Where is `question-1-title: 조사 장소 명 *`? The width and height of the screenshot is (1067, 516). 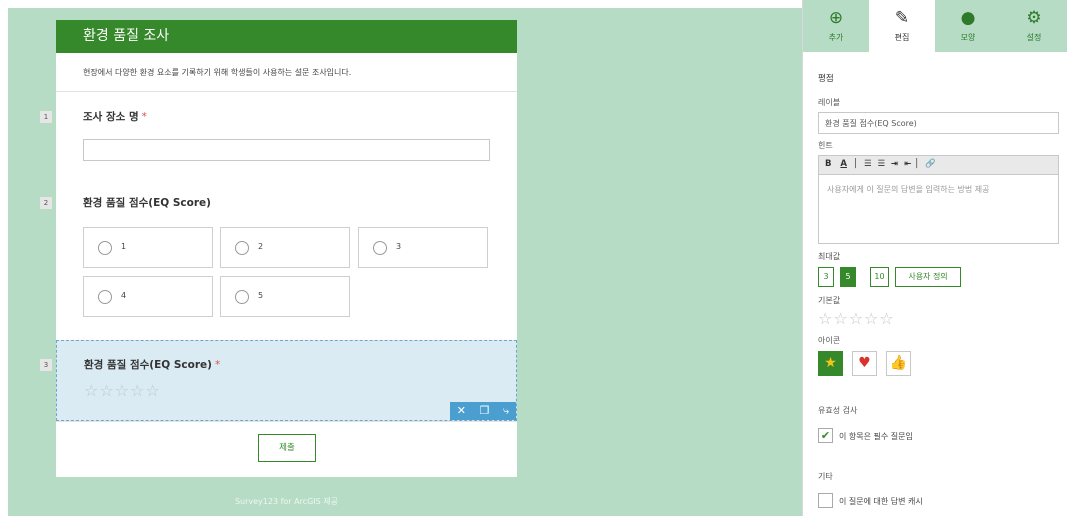 question-1-title: 조사 장소 명 * is located at coordinates (115, 116).